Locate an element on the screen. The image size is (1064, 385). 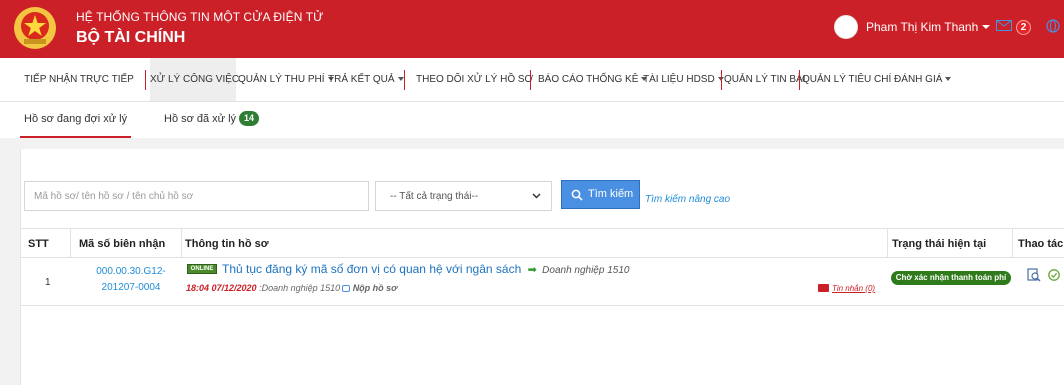
tab-processed-records: Hồ sơ đã xử lý 14 is located at coordinates (212, 120).